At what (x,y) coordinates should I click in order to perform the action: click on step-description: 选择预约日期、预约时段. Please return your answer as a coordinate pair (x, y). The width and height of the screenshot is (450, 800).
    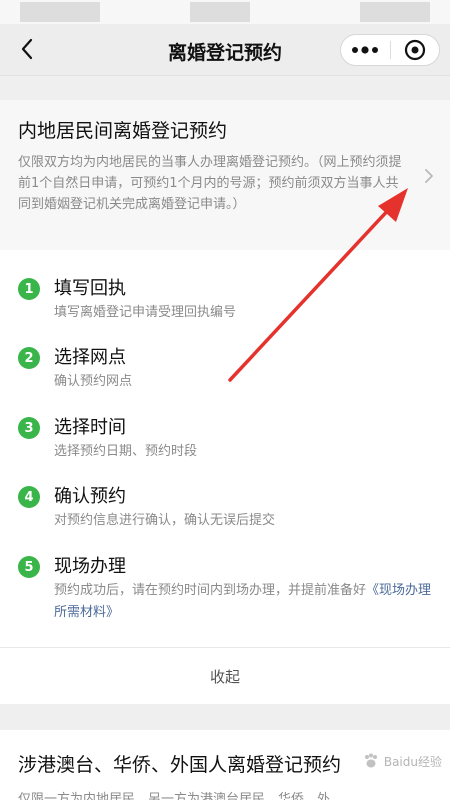
    Looking at the image, I should click on (126, 451).